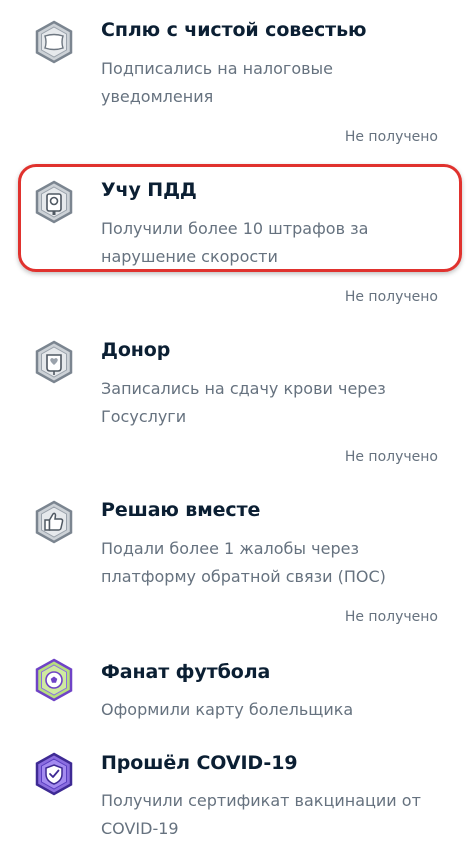  I want to click on achievement-title: Учу ПДД, so click(149, 190).